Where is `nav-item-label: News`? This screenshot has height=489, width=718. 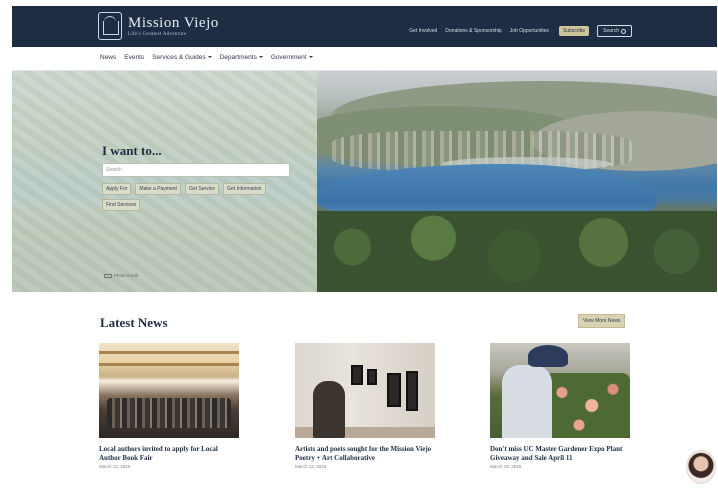
nav-item-label: News is located at coordinates (108, 57).